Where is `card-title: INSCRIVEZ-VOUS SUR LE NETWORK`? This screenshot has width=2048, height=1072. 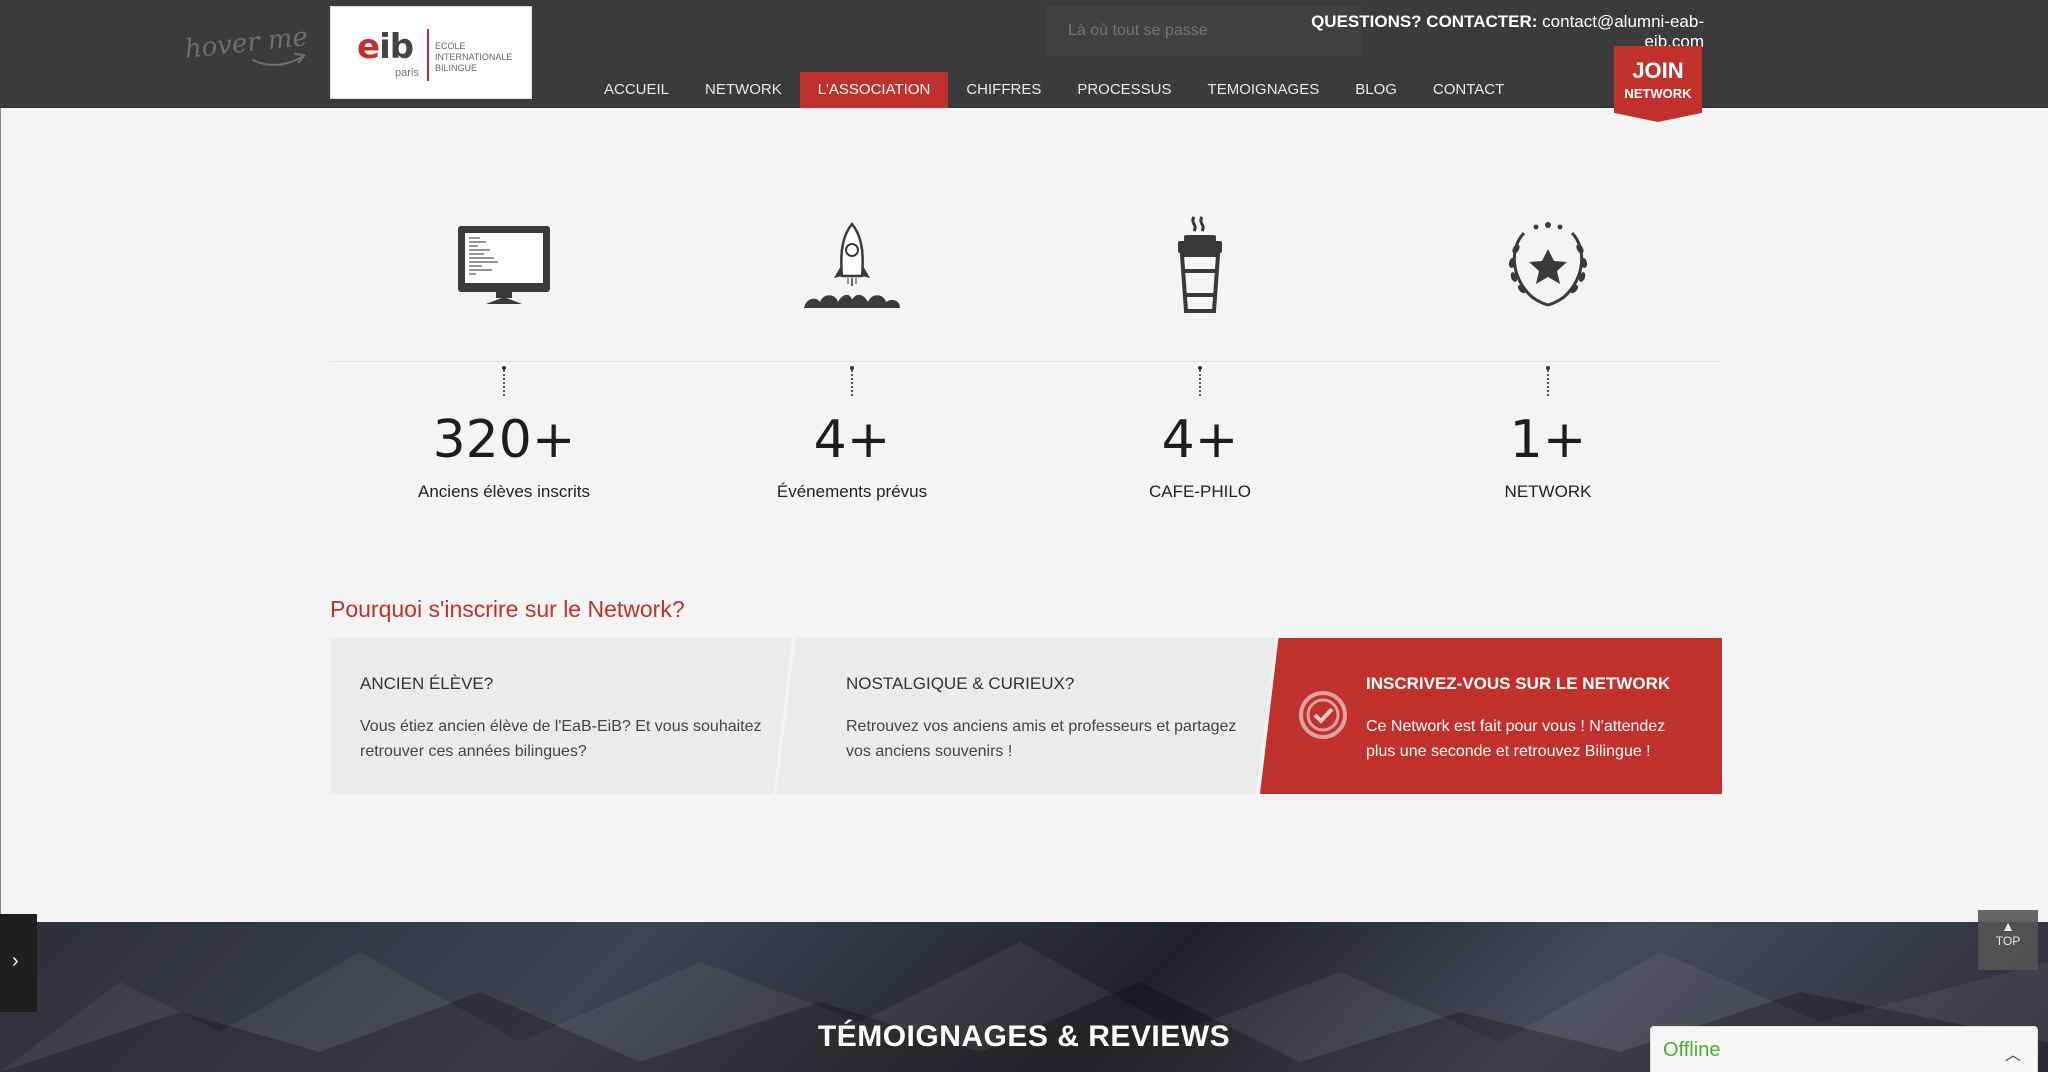 card-title: INSCRIVEZ-VOUS SUR LE NETWORK is located at coordinates (1518, 683).